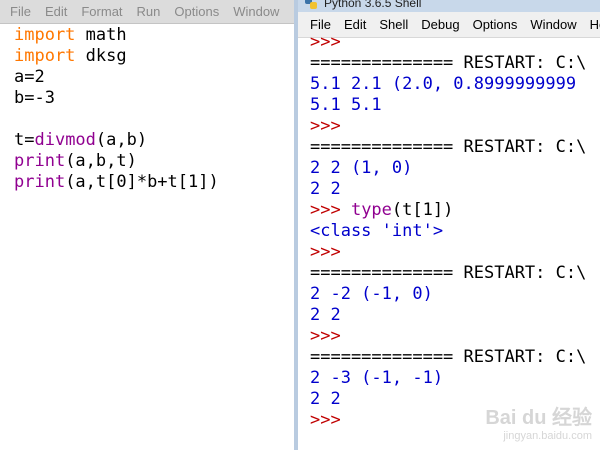 The image size is (600, 450). I want to click on watermark-main: Bai du 经验, so click(538, 418).